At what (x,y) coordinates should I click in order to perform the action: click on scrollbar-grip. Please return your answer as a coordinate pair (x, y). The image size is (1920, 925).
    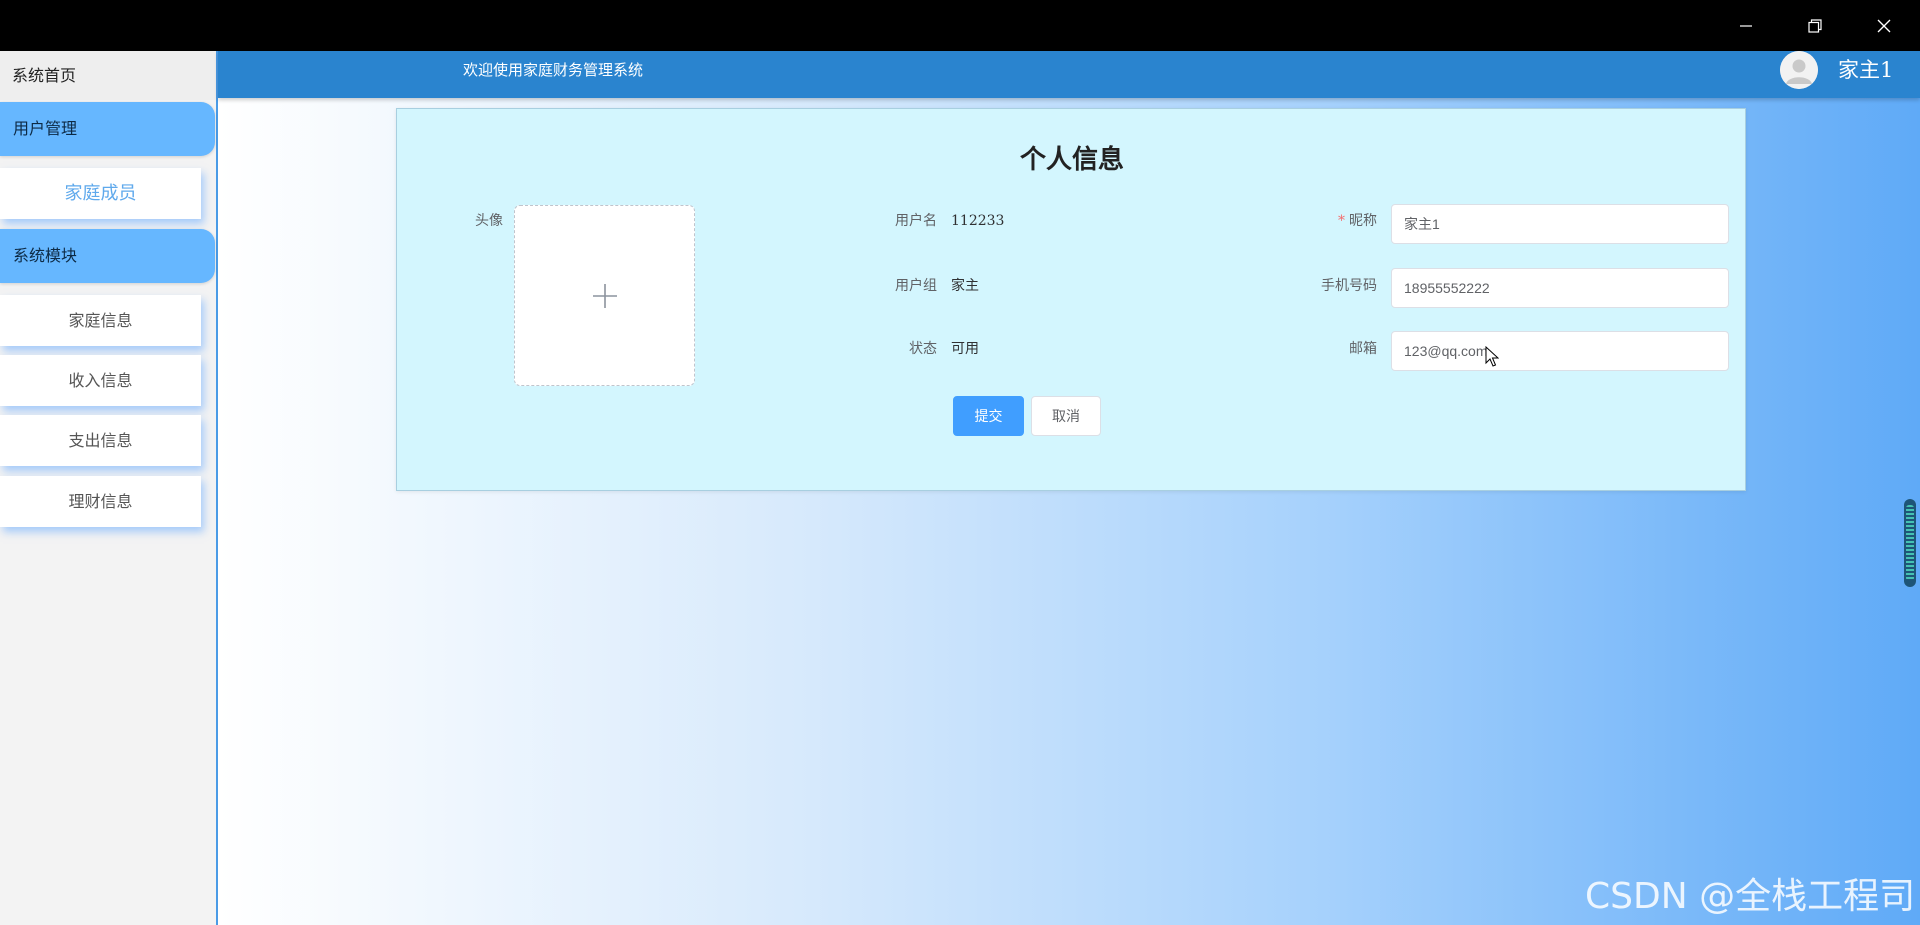
    Looking at the image, I should click on (1910, 543).